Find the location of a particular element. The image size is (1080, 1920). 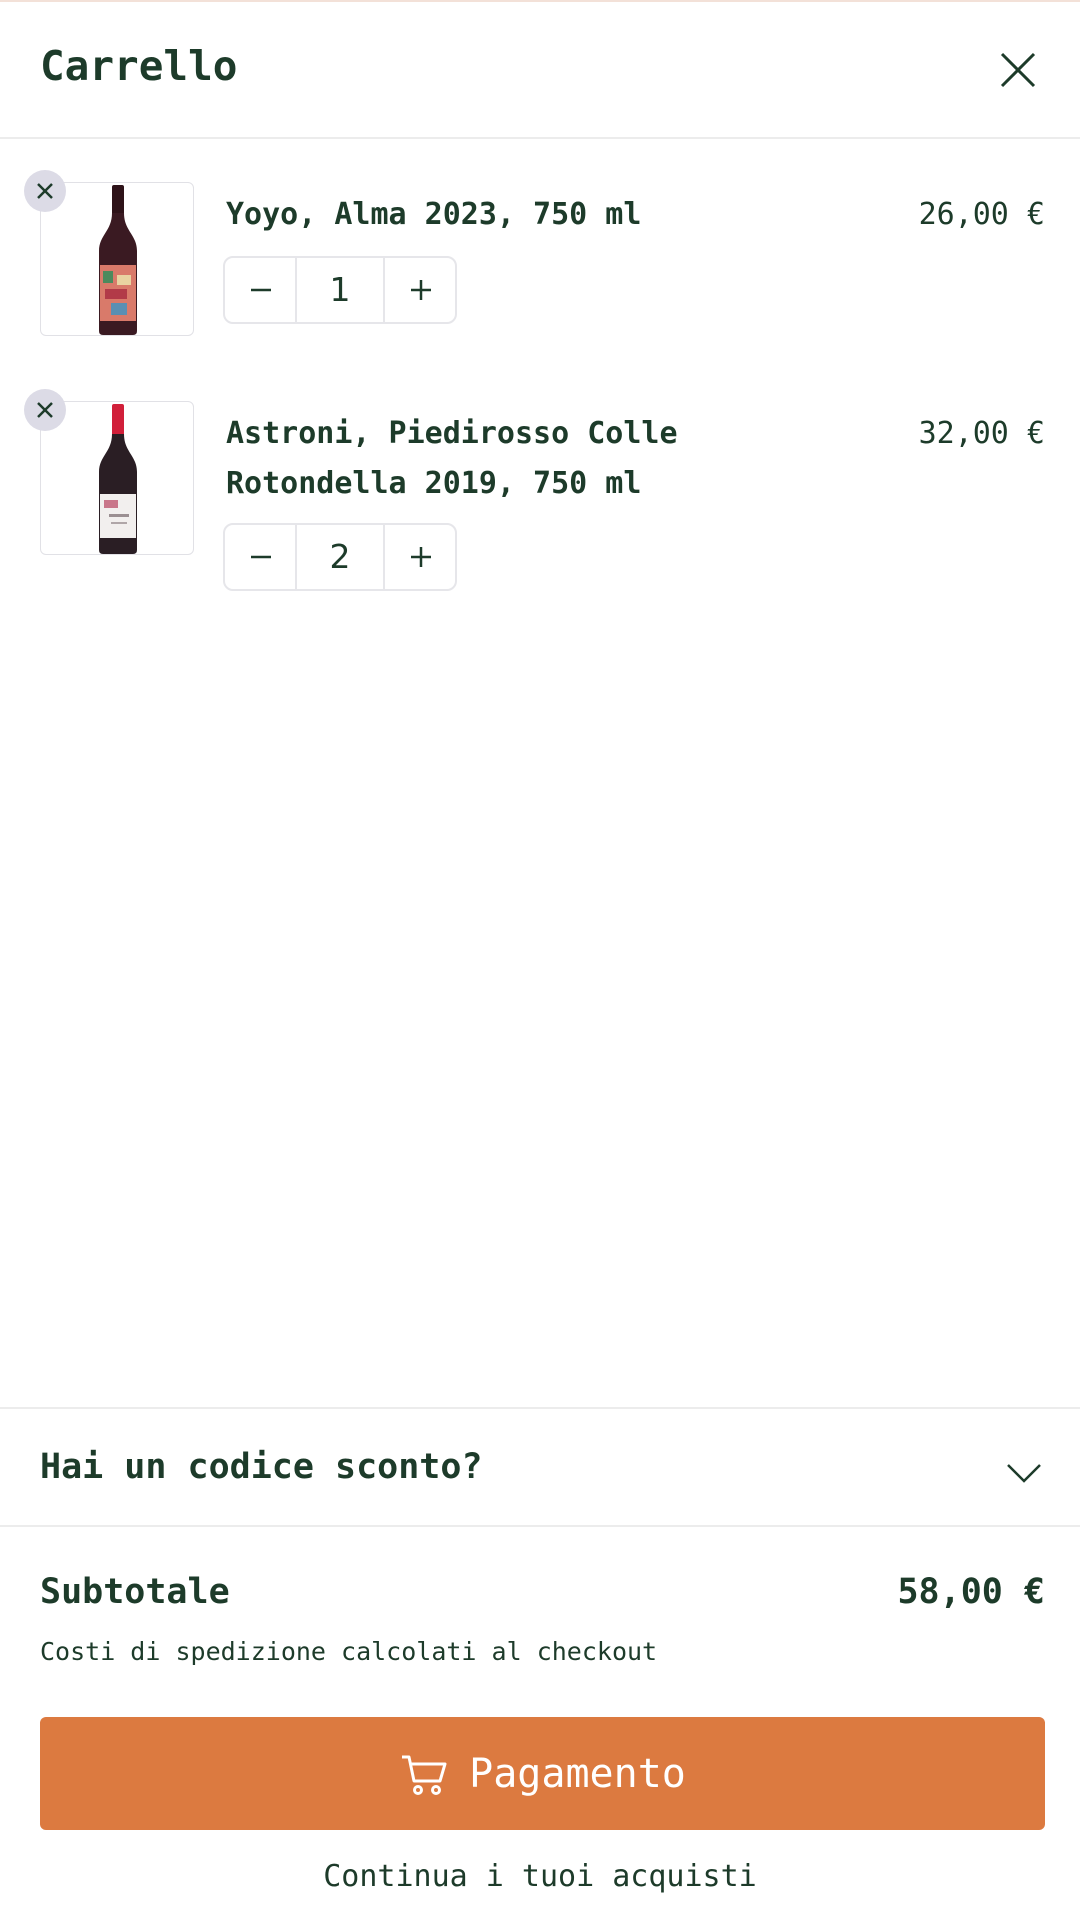

close-button is located at coordinates (1018, 70).